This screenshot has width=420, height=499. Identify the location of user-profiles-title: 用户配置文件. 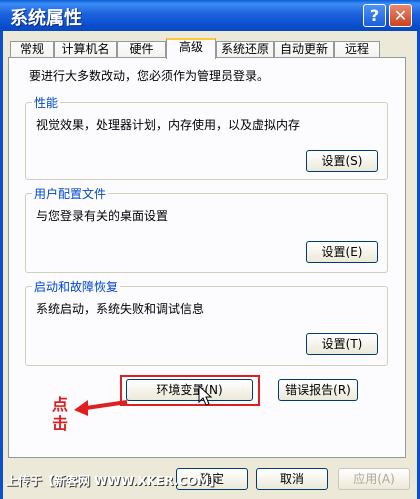
(70, 193).